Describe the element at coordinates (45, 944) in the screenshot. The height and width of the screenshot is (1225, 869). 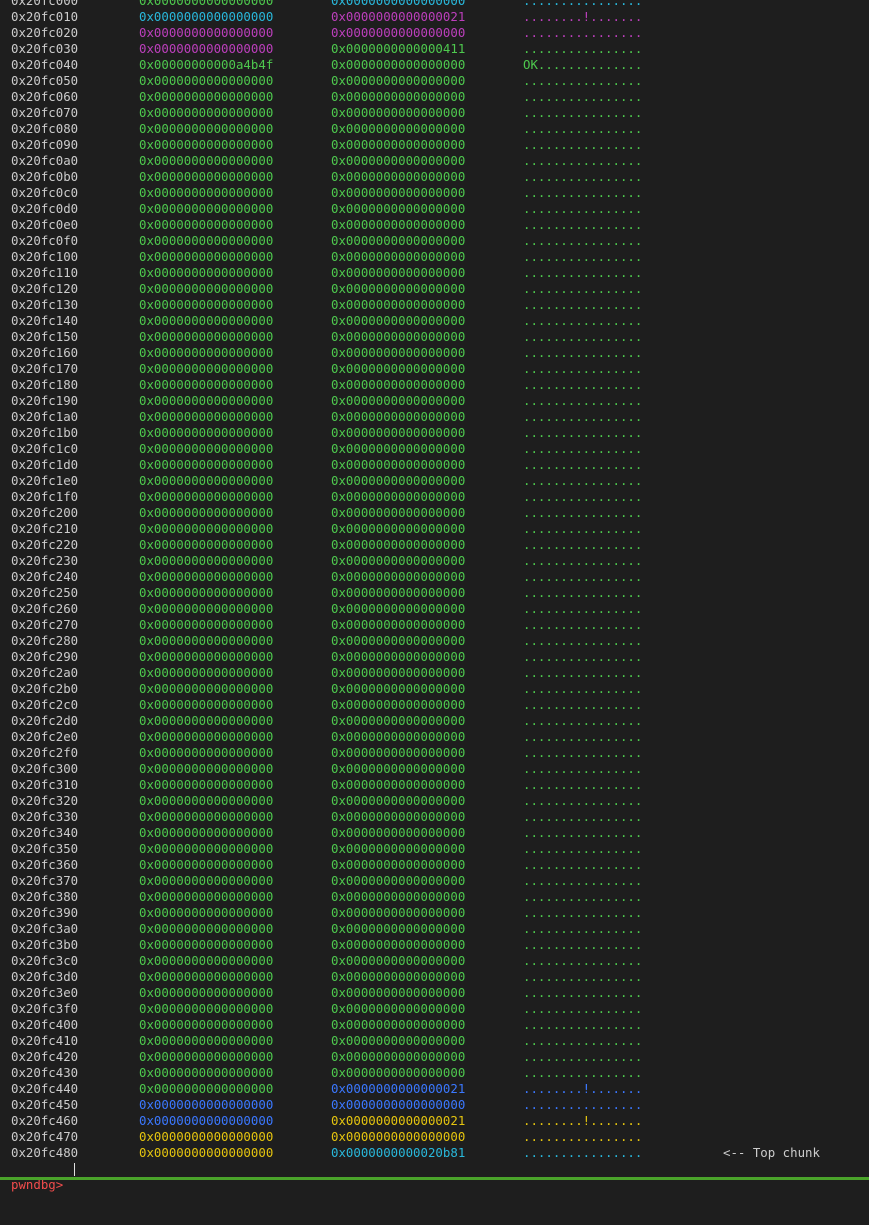
I see `row-address: 0x20fc3b0` at that location.